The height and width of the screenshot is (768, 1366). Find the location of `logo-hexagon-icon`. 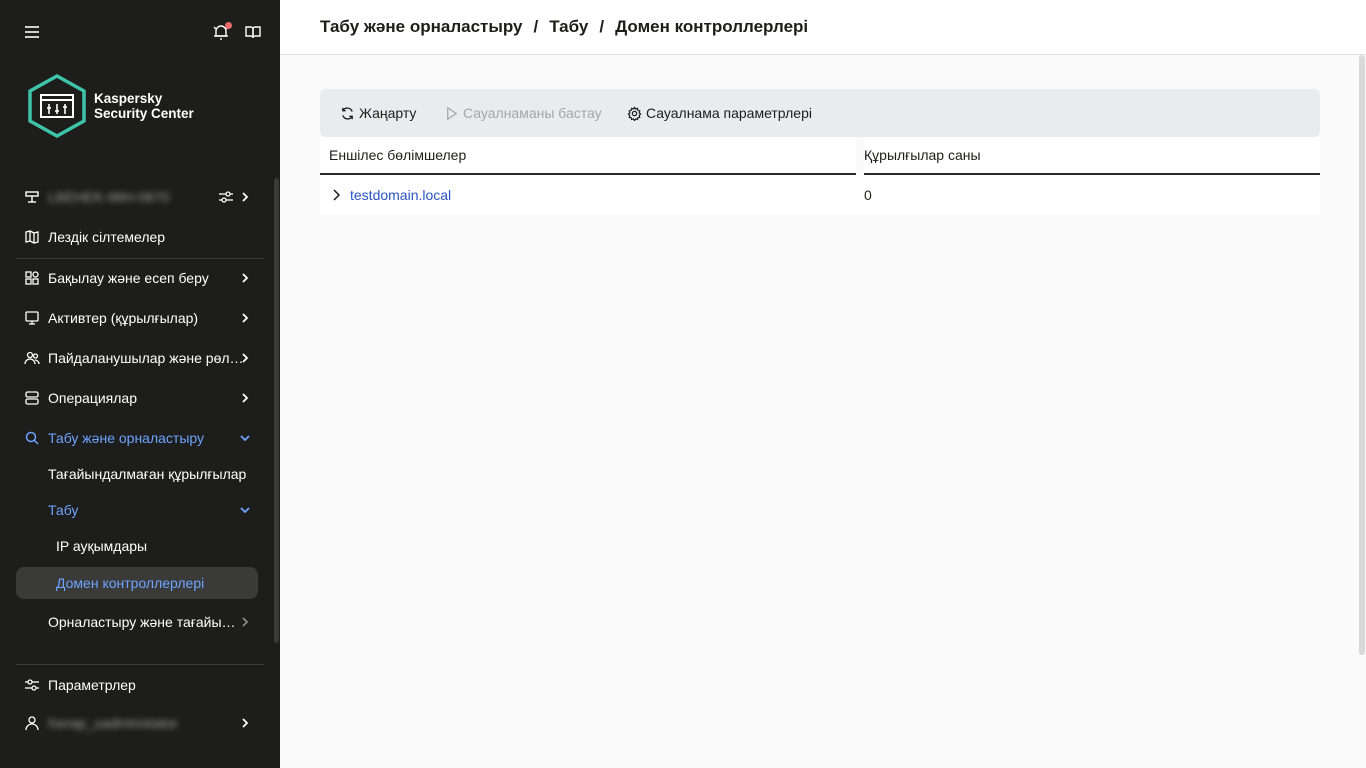

logo-hexagon-icon is located at coordinates (57, 106).